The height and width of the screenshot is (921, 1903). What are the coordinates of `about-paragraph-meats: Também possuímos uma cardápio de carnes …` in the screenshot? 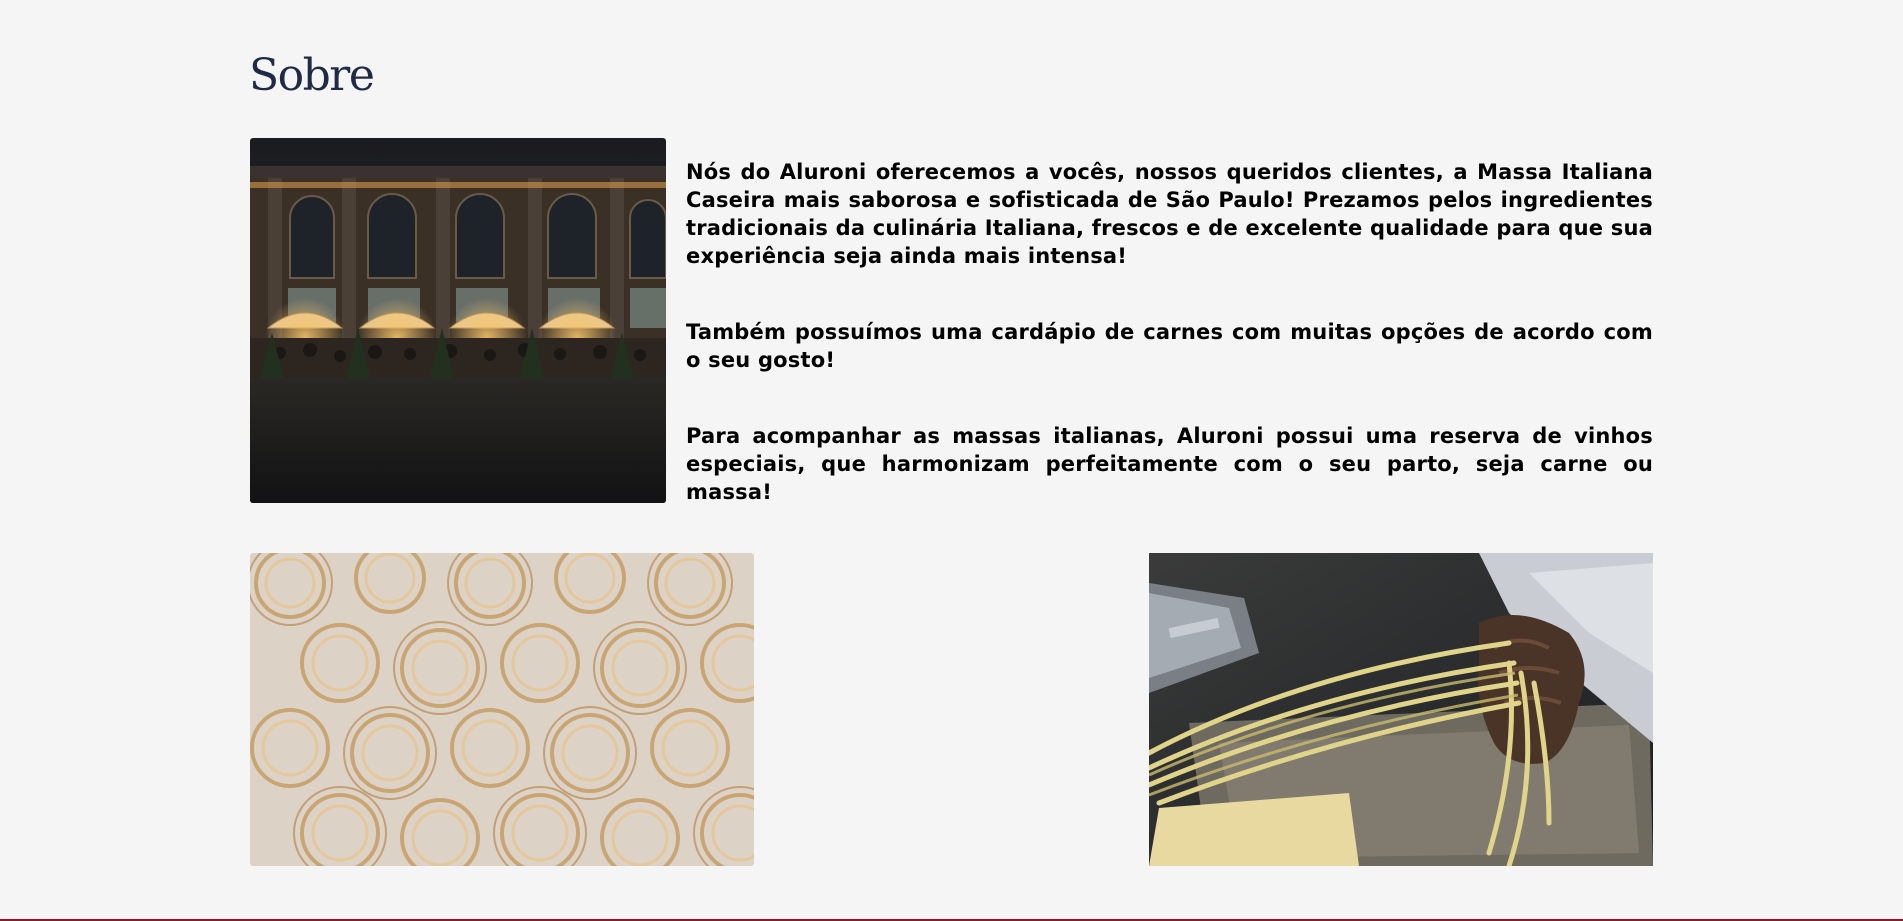 It's located at (1169, 346).